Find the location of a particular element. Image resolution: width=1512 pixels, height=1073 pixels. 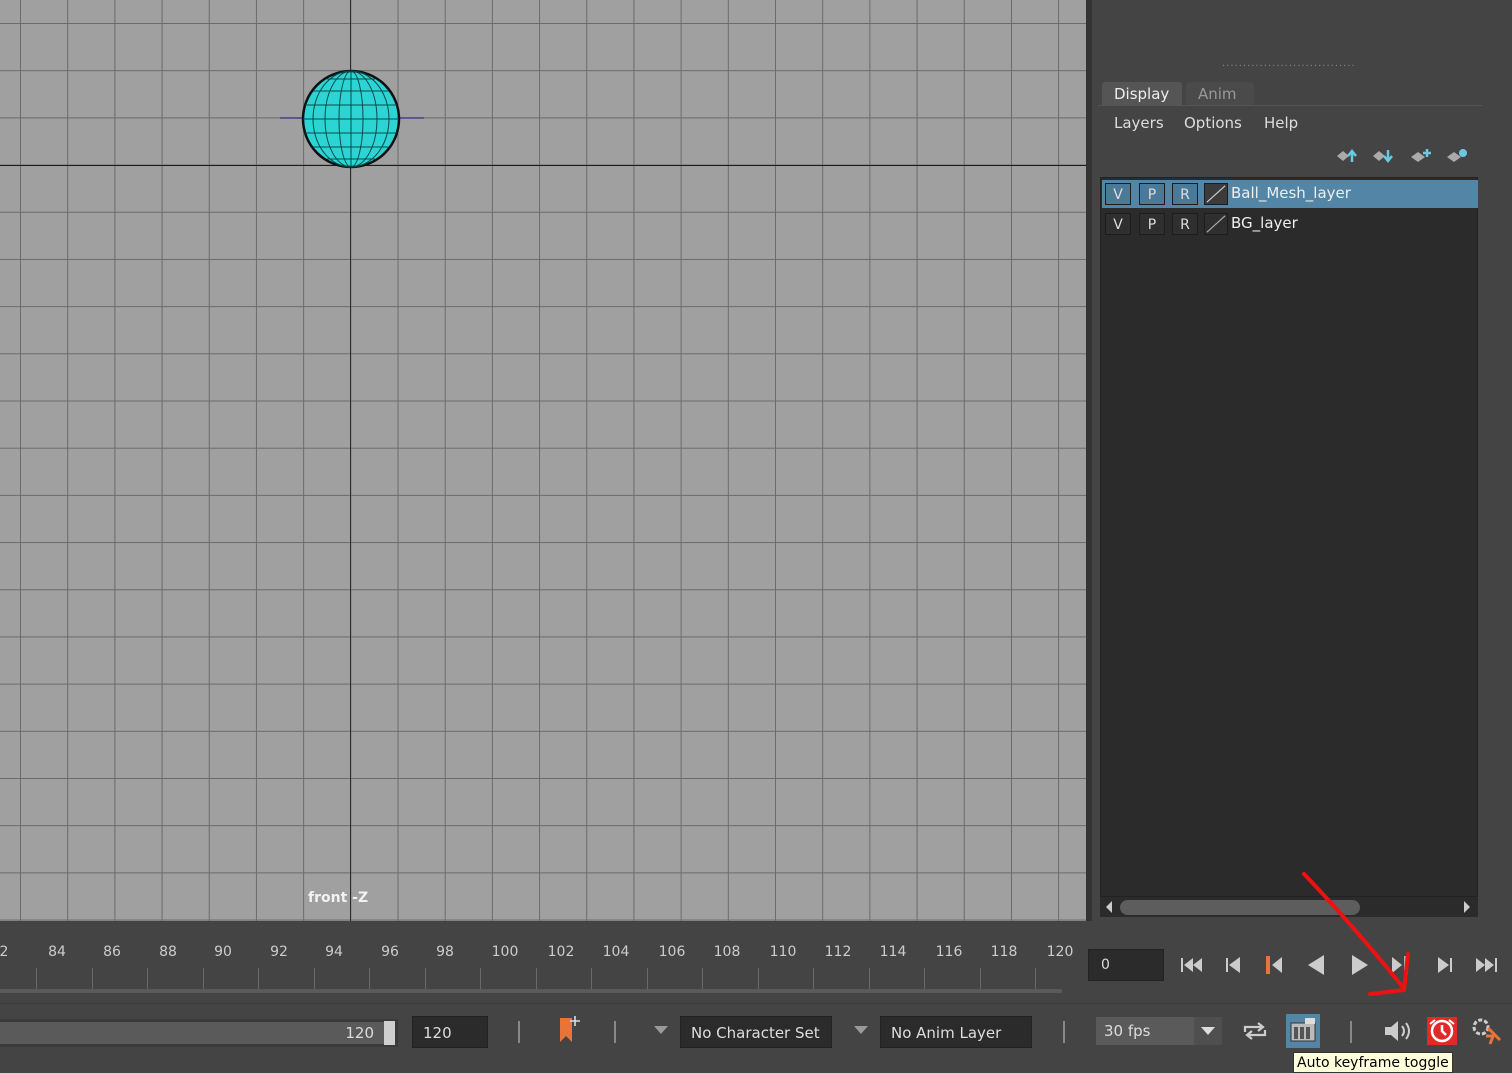

move-layer-up-icon is located at coordinates (1347, 156).